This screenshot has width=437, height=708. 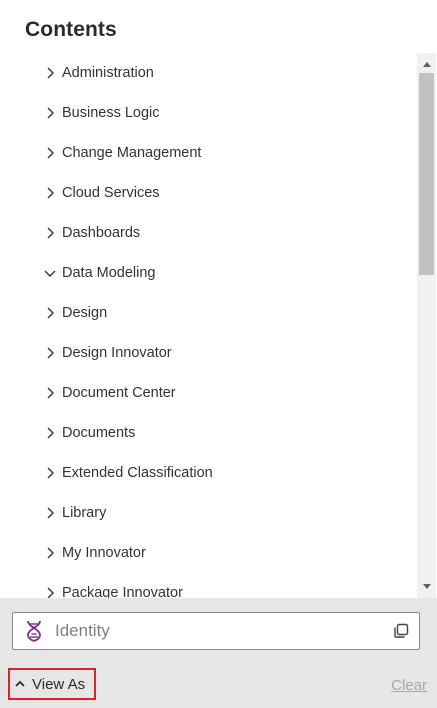 I want to click on tree-item-package-innovator: Package Innovator, so click(x=220, y=585).